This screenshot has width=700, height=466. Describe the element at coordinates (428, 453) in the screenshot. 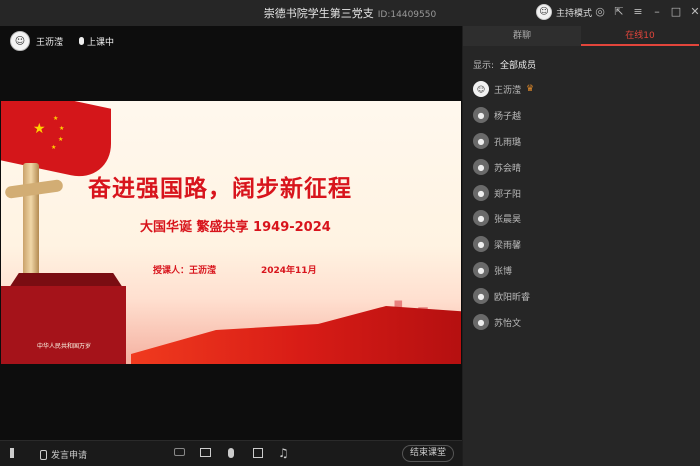

I see `end-class-button: 结束课堂` at that location.